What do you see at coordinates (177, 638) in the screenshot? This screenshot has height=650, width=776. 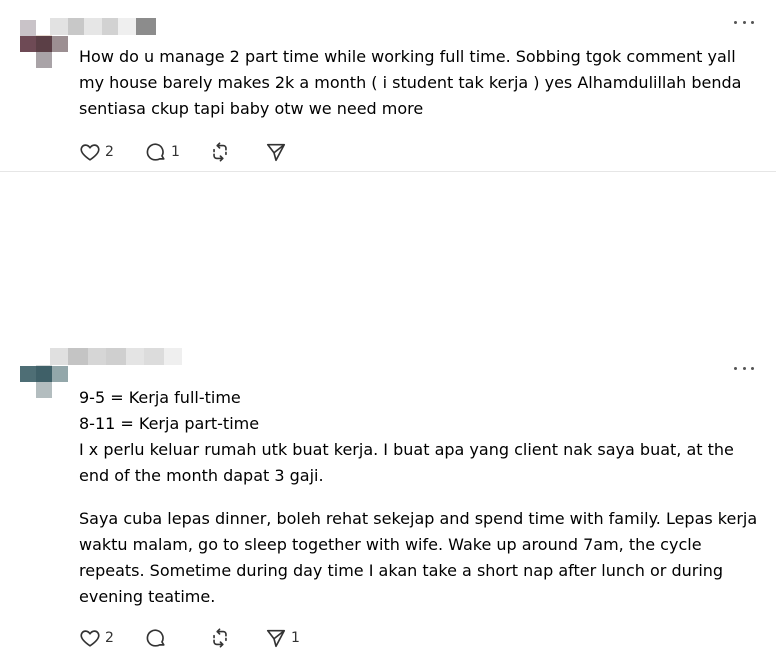 I see `reply-button` at bounding box center [177, 638].